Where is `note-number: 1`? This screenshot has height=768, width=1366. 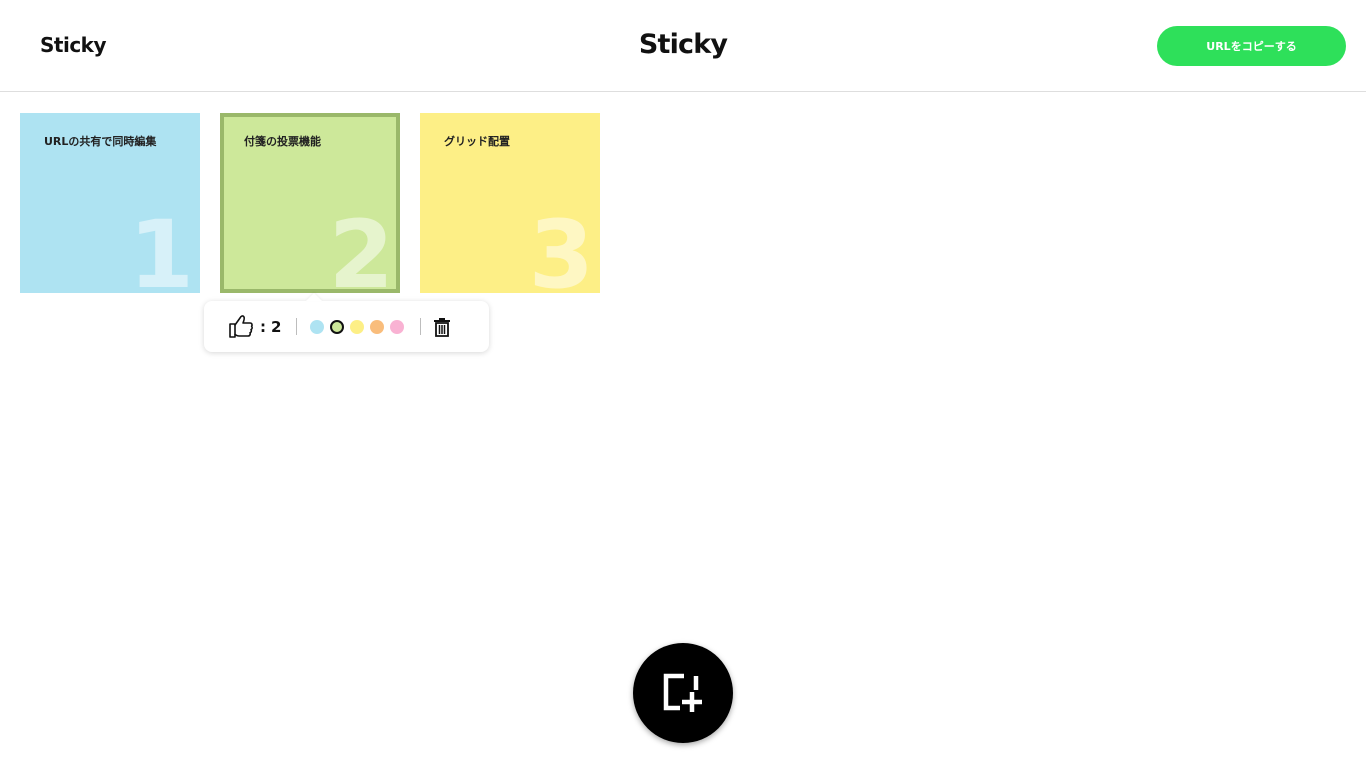 note-number: 1 is located at coordinates (161, 247).